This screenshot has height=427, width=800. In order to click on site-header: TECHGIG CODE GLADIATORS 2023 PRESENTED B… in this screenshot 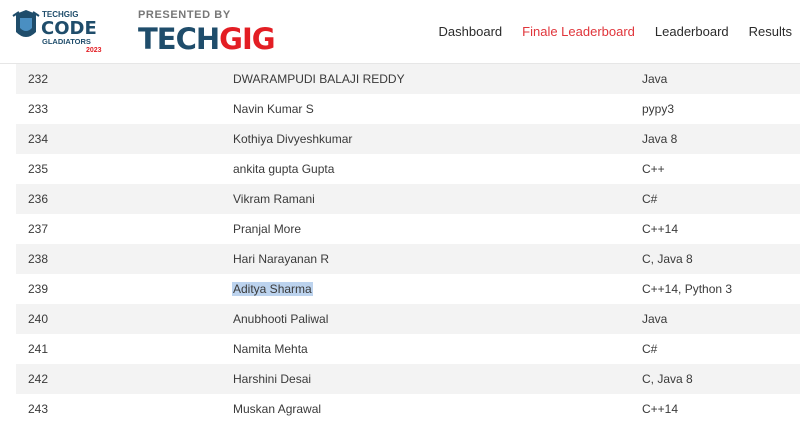, I will do `click(400, 32)`.